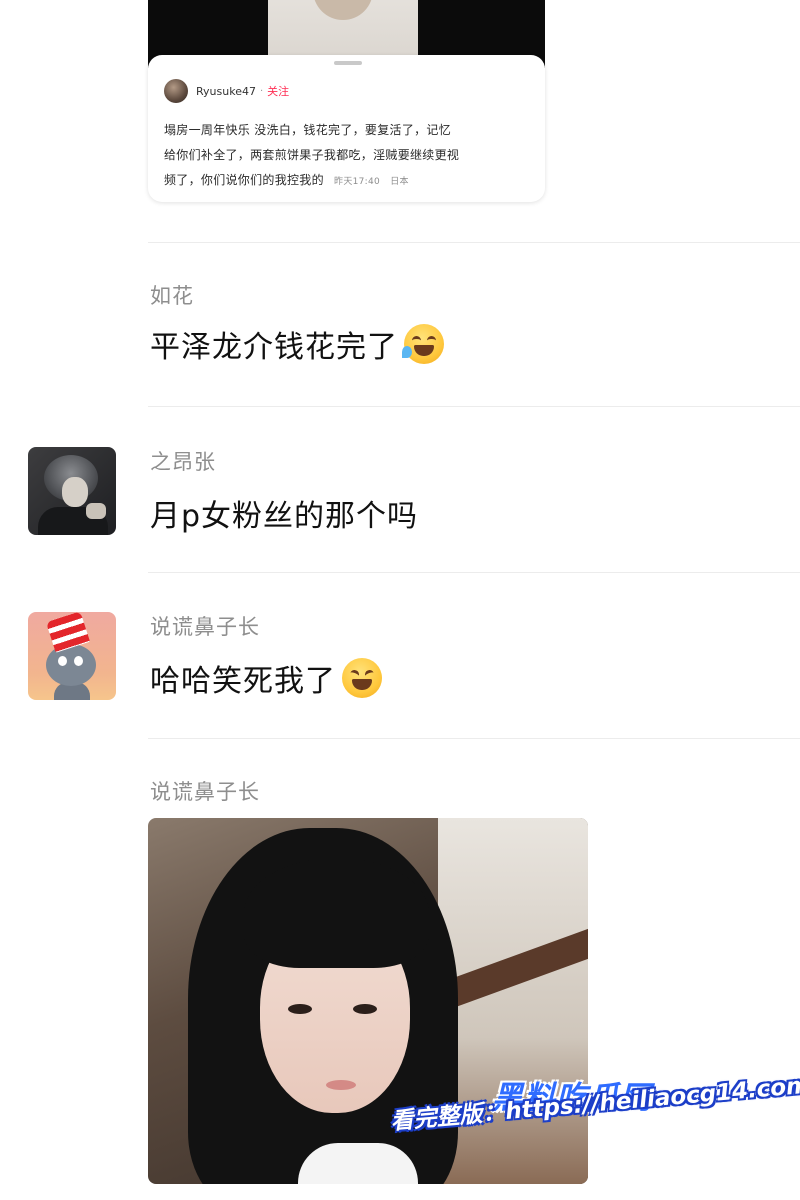 Image resolution: width=800 pixels, height=1200 pixels. What do you see at coordinates (348, 63) in the screenshot?
I see `drag-handle` at bounding box center [348, 63].